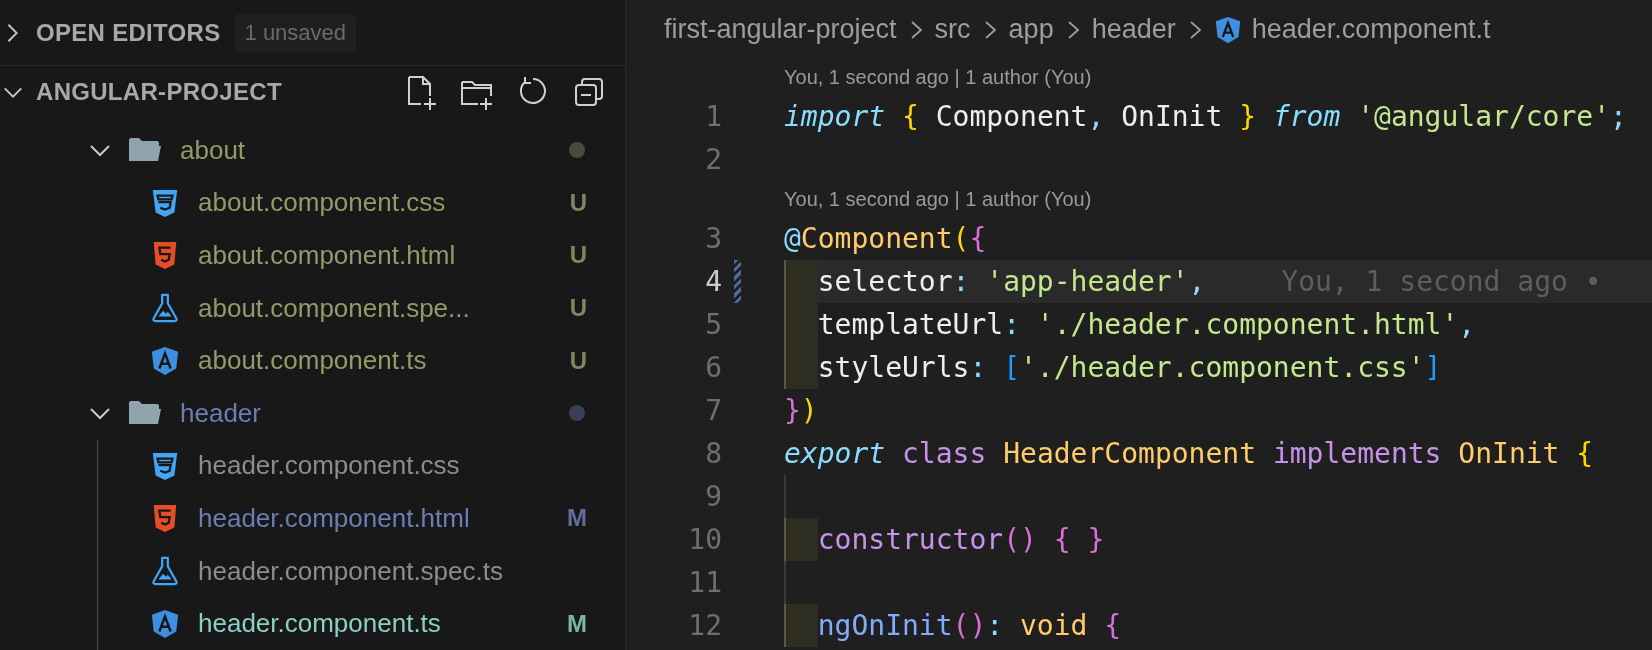 The height and width of the screenshot is (650, 1652). What do you see at coordinates (128, 32) in the screenshot?
I see `section-title: OPEN EDITORS` at bounding box center [128, 32].